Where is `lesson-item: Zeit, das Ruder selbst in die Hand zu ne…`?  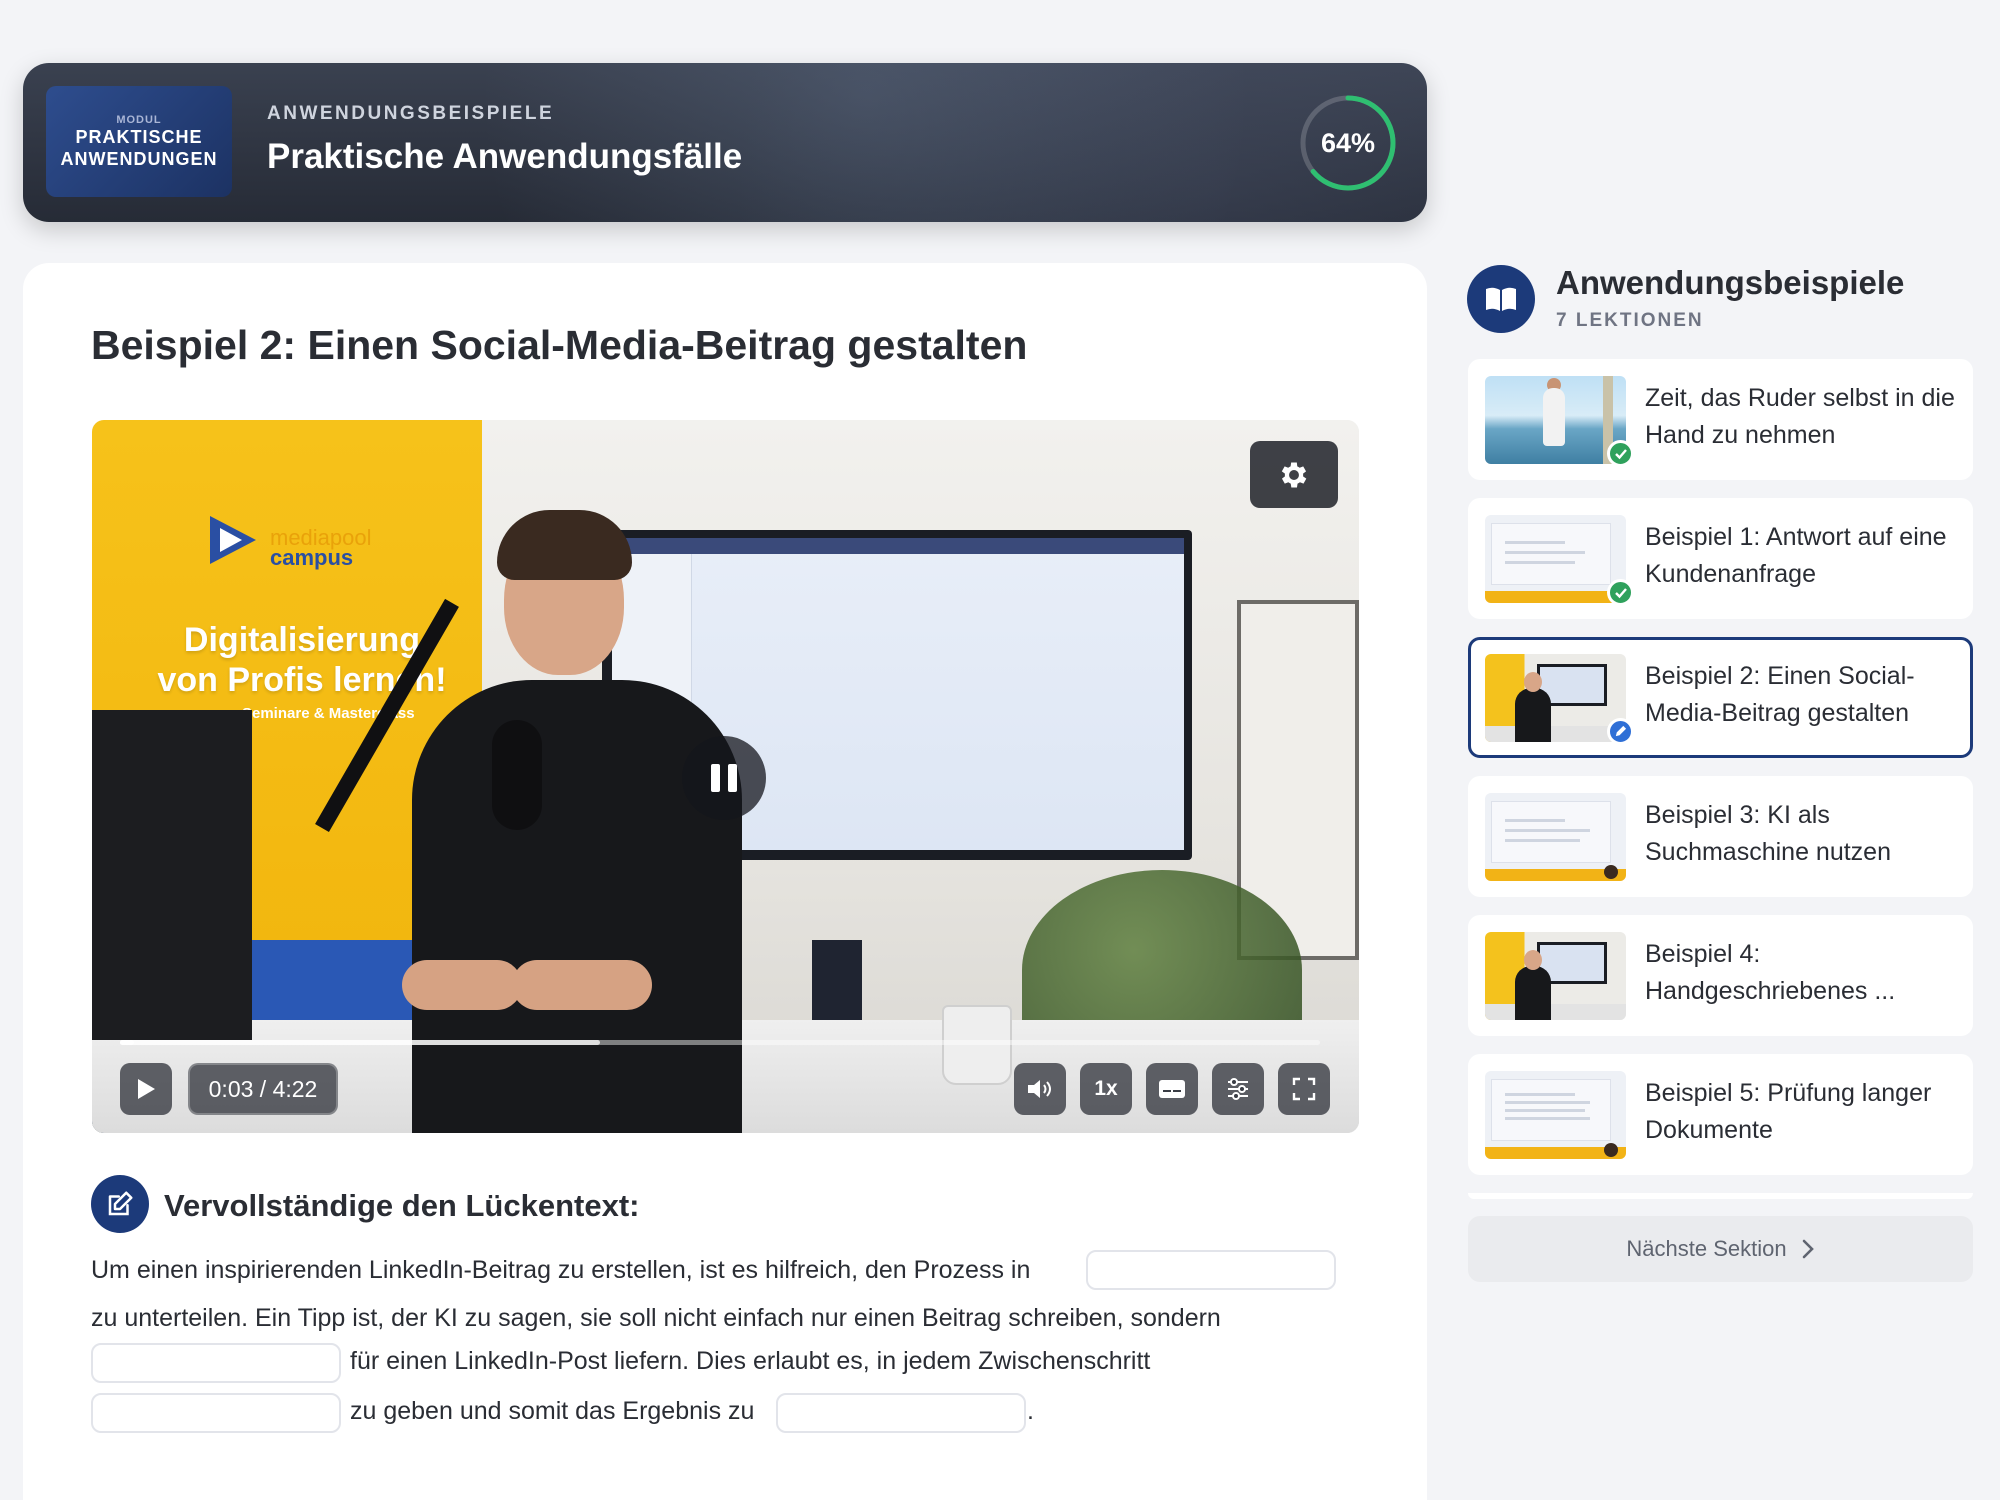 lesson-item: Zeit, das Ruder selbst in die Hand zu ne… is located at coordinates (1720, 419).